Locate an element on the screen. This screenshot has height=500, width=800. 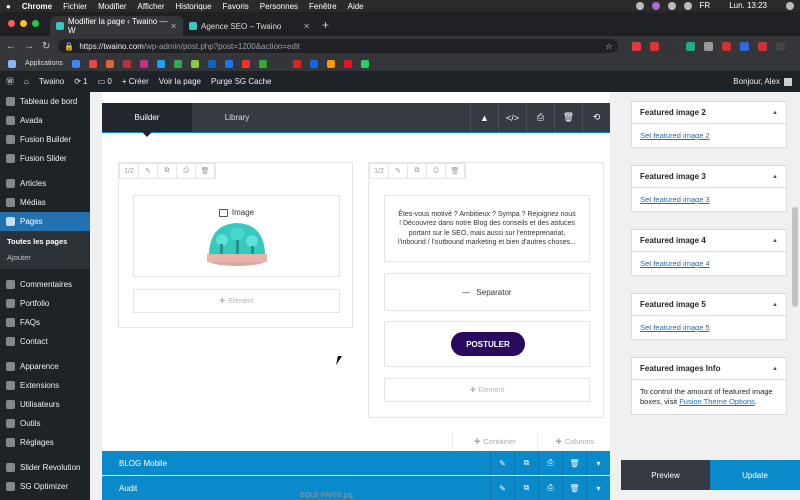
add-element-button: ✚ Element is located at coordinates (236, 301).